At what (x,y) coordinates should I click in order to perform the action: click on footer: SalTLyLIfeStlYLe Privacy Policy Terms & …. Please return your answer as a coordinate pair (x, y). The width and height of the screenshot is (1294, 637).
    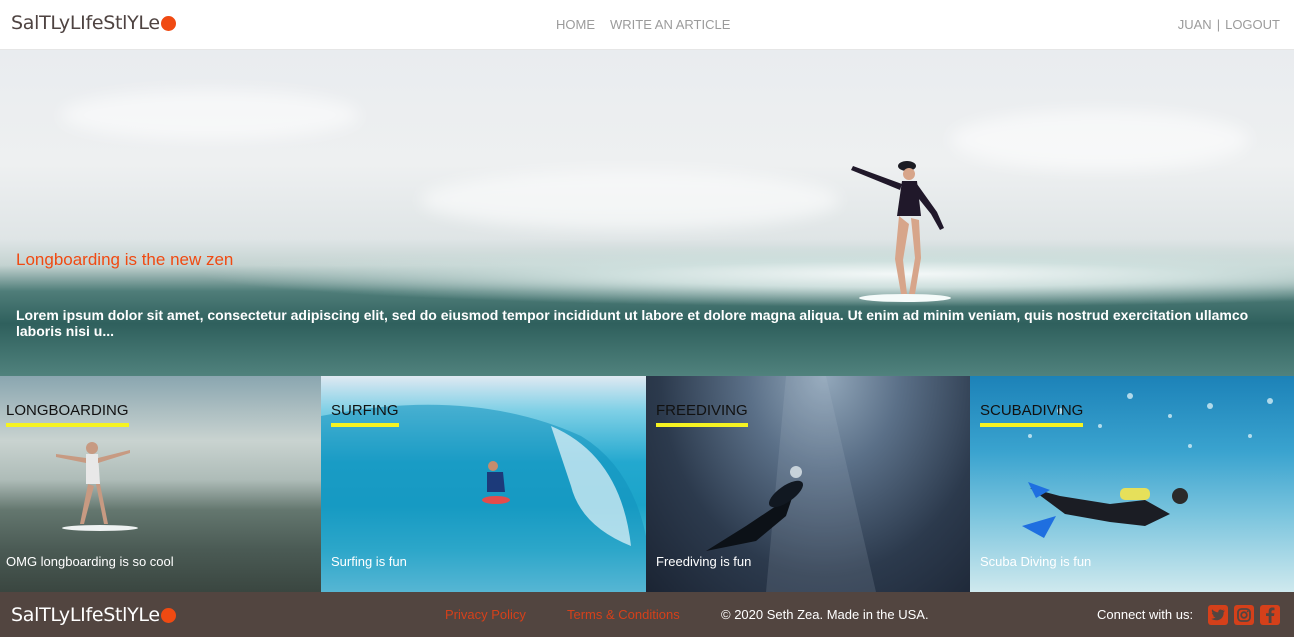
    Looking at the image, I should click on (647, 614).